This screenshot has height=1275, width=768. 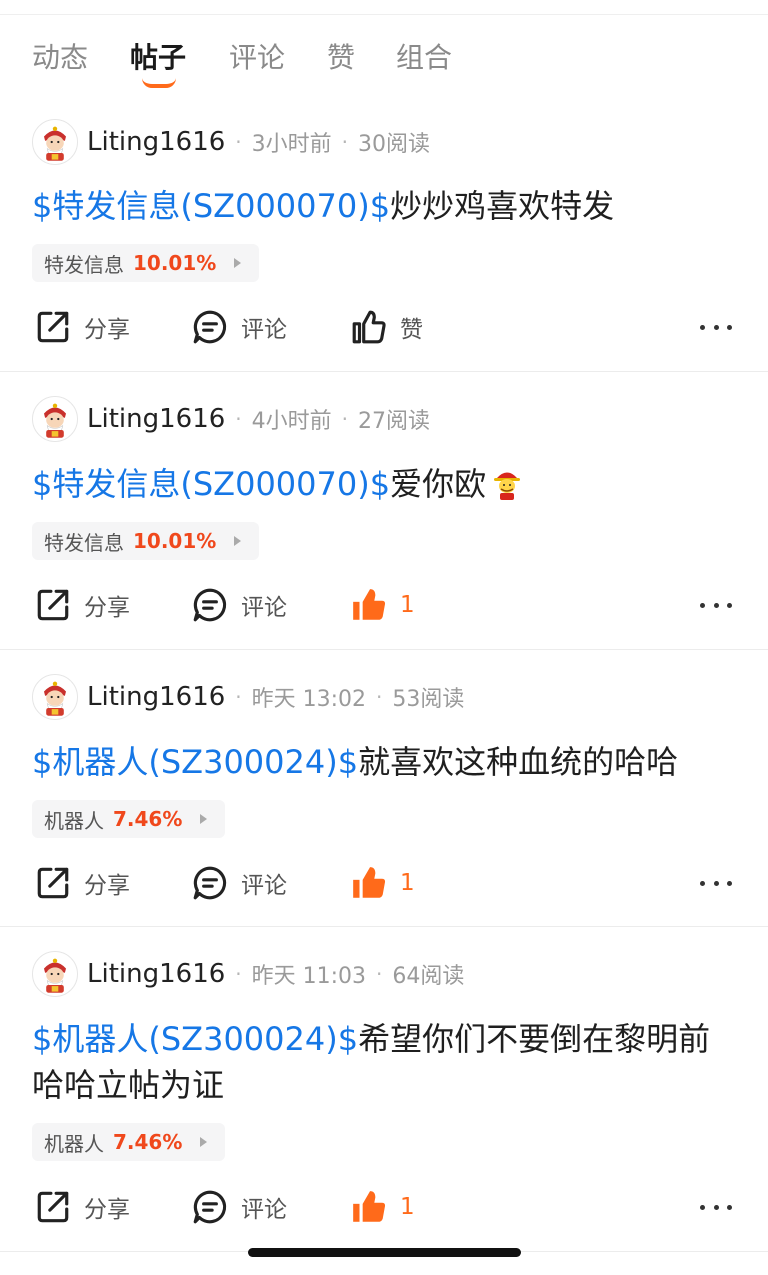 I want to click on tab-comments: 评论, so click(x=257, y=56).